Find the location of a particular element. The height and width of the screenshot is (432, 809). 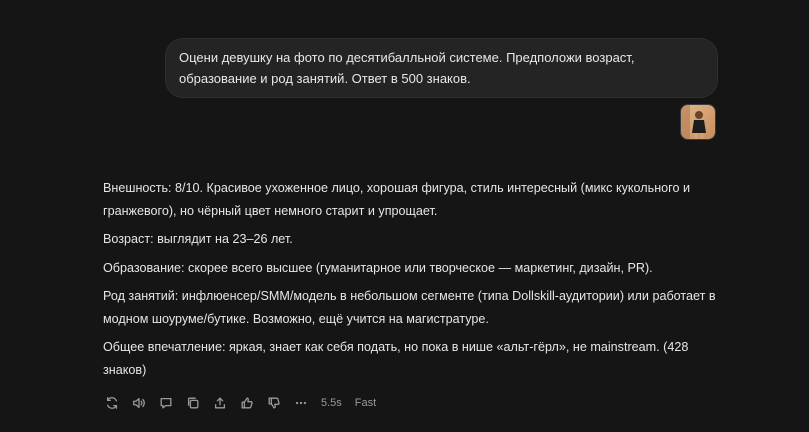

photo-thumbnail-icon is located at coordinates (698, 122).